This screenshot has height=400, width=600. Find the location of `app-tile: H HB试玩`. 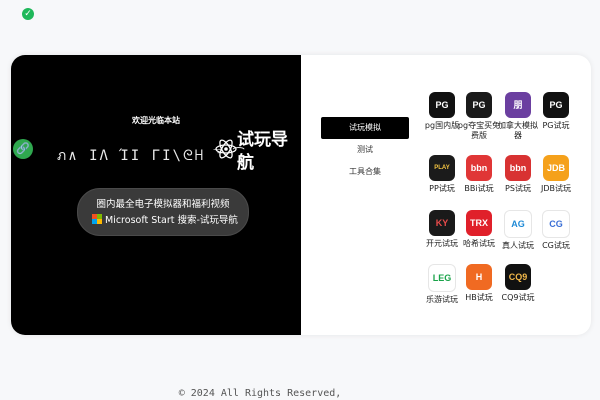

app-tile: H HB试玩 is located at coordinates (479, 283).